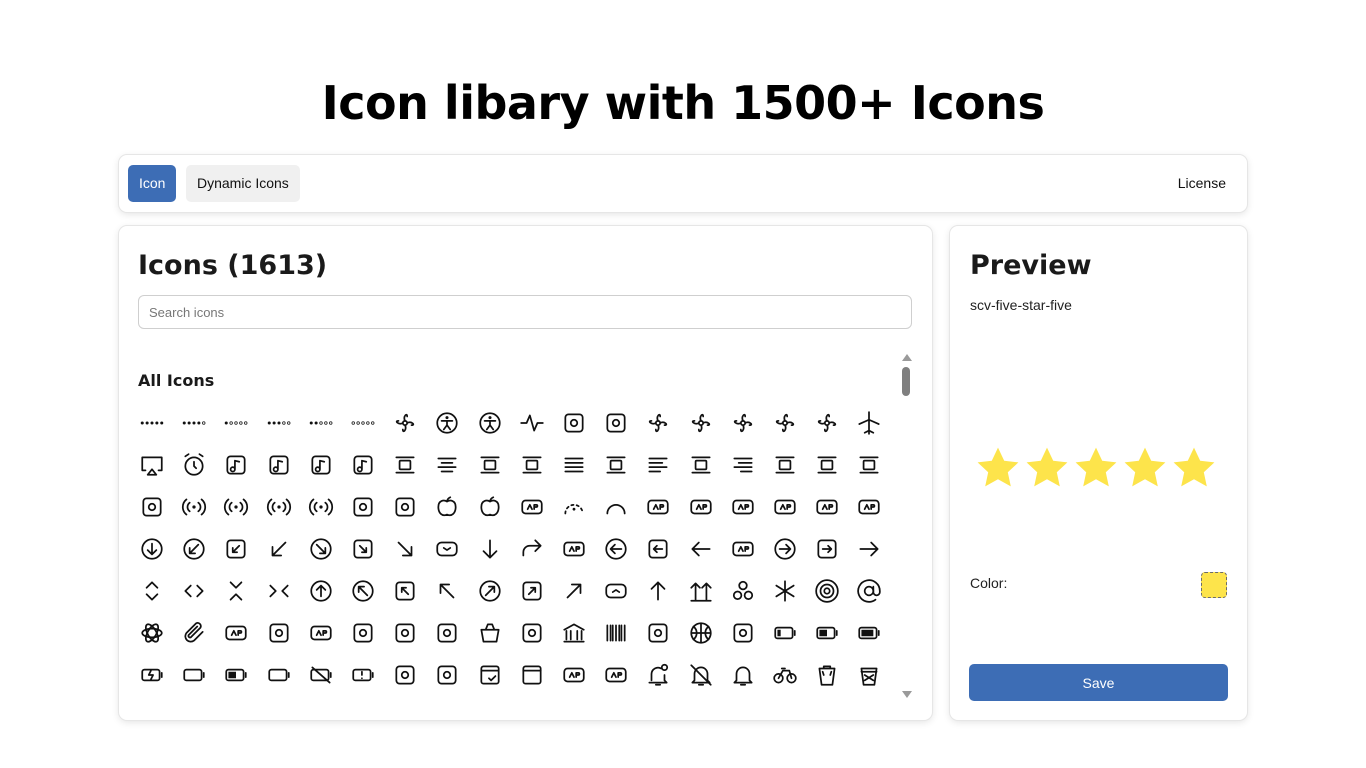  Describe the element at coordinates (236, 423) in the screenshot. I see `five-star-one-icon` at that location.